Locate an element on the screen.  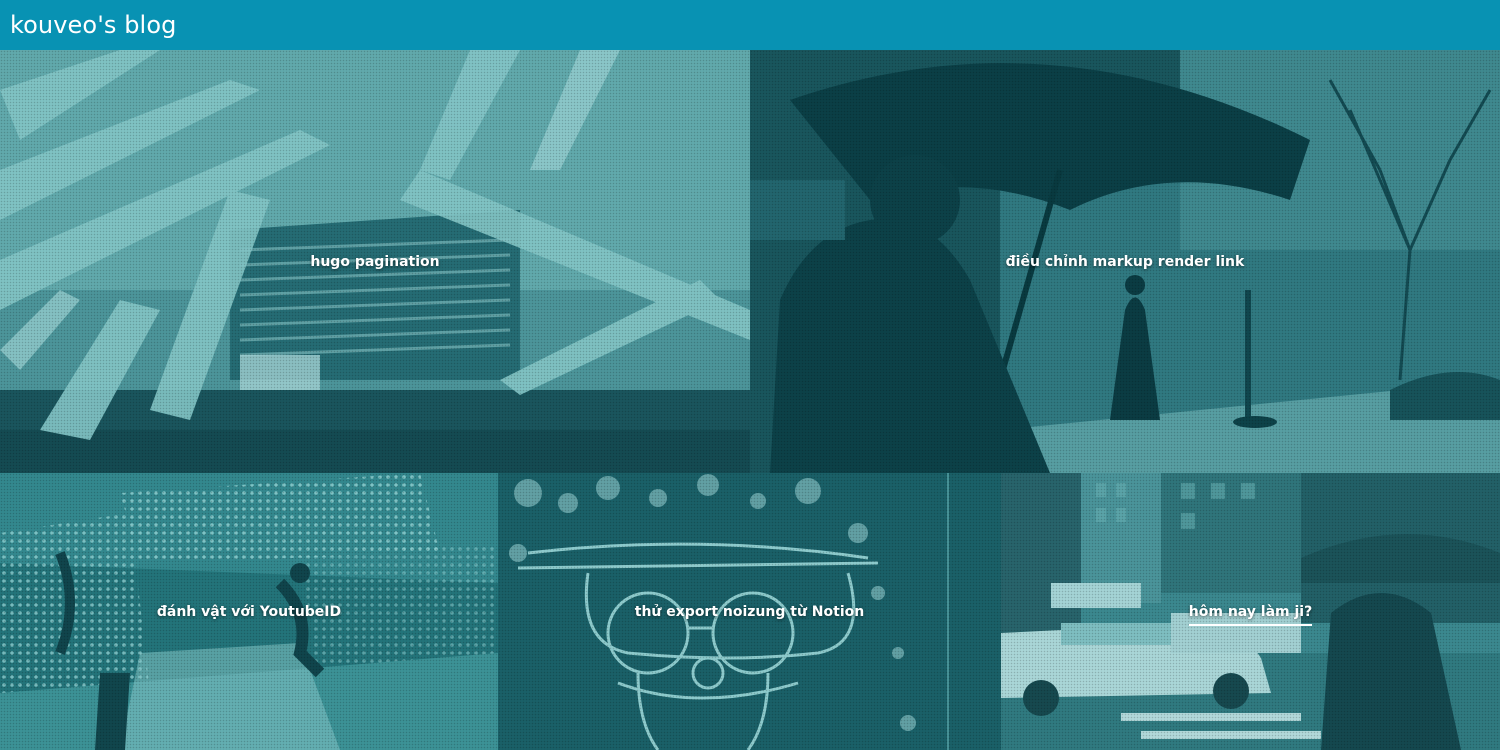
post-title: hugo pagination is located at coordinates (375, 261).